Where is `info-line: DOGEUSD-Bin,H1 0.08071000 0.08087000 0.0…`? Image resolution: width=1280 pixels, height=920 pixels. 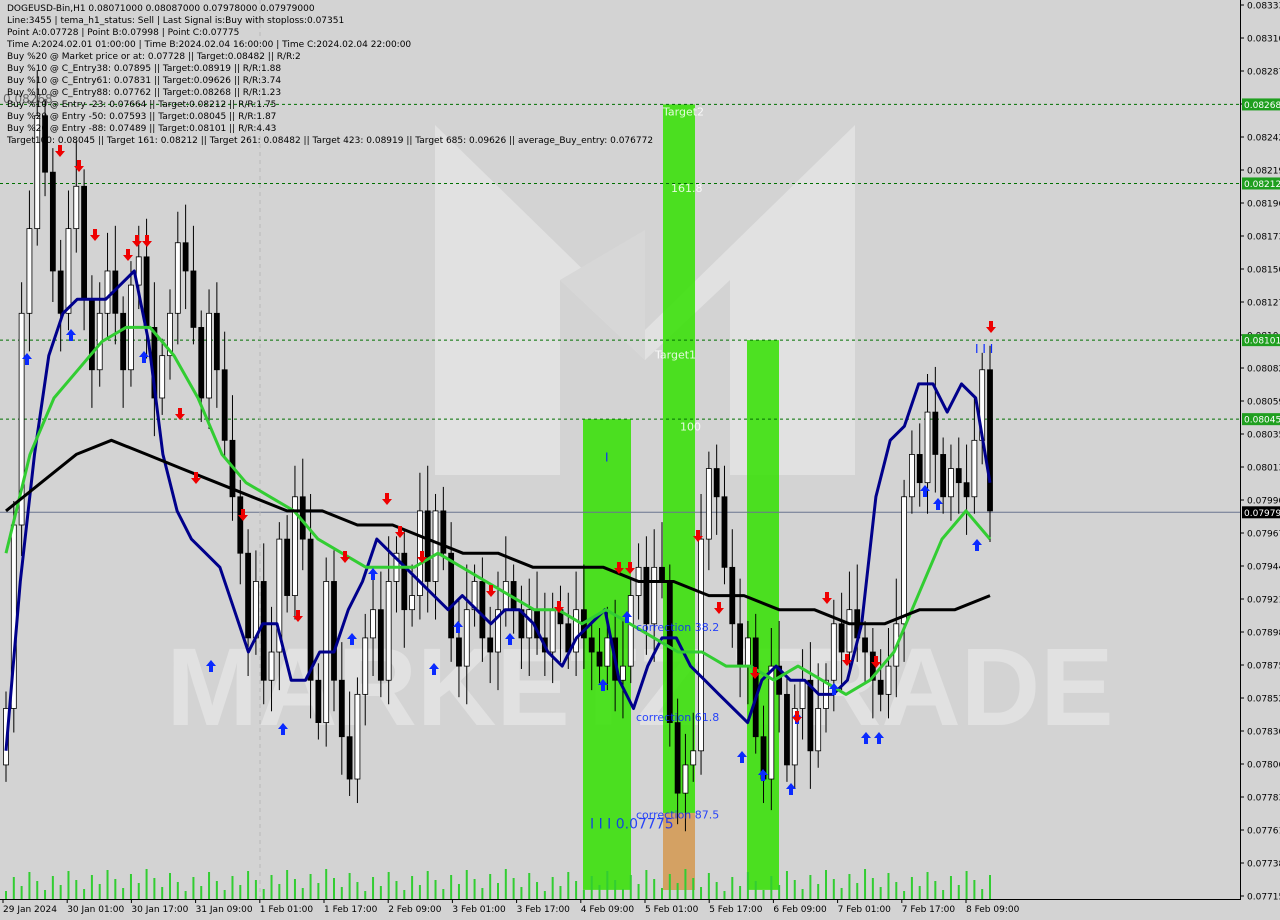
info-line: DOGEUSD-Bin,H1 0.08071000 0.08087000 0.0… is located at coordinates (161, 9).